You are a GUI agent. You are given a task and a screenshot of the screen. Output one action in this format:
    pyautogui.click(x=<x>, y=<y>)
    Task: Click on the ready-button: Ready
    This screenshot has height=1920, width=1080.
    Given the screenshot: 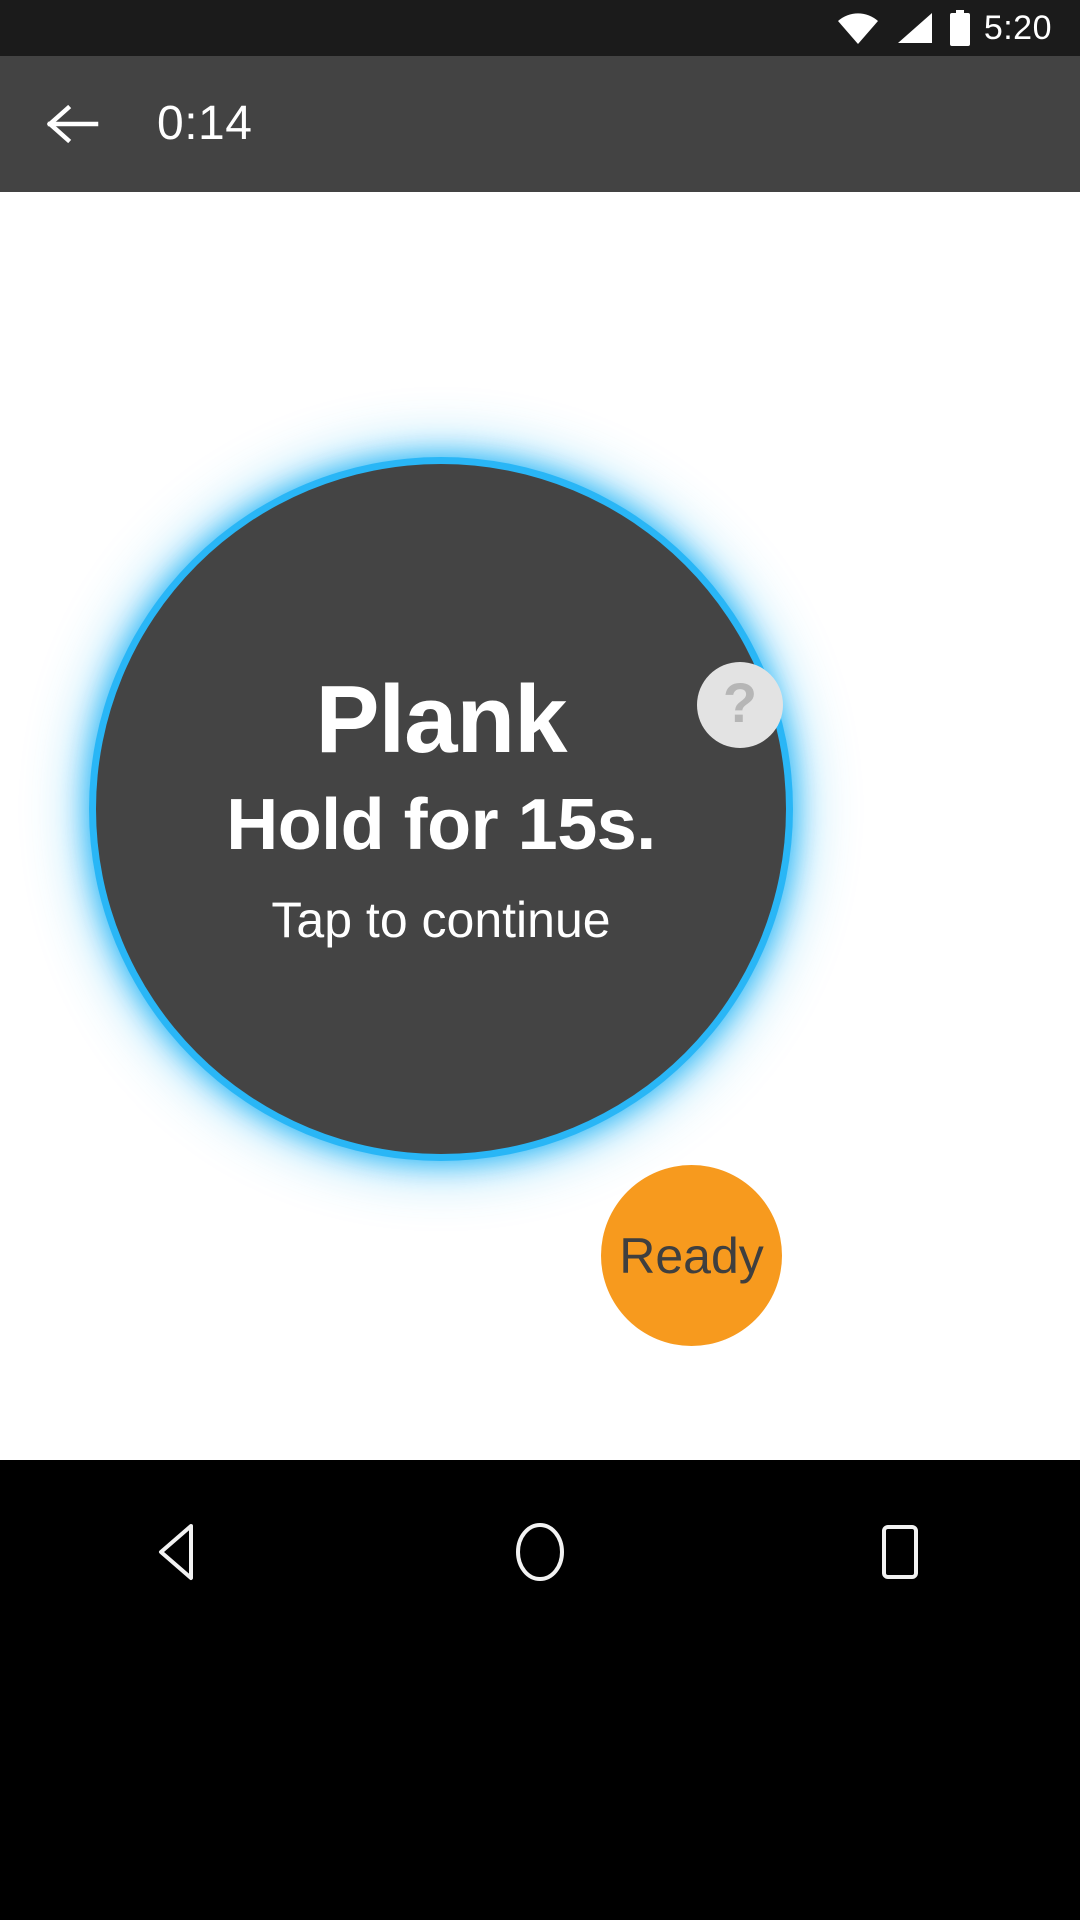 What is the action you would take?
    pyautogui.click(x=691, y=1255)
    